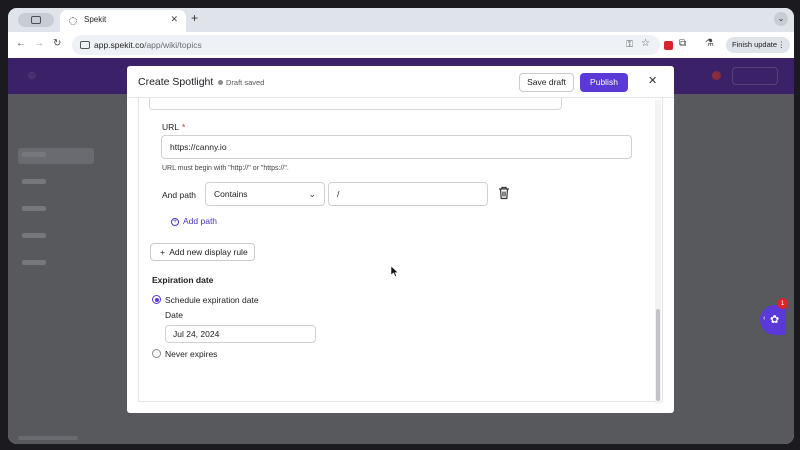 This screenshot has height=450, width=800. I want to click on publish-button: Publish, so click(604, 82).